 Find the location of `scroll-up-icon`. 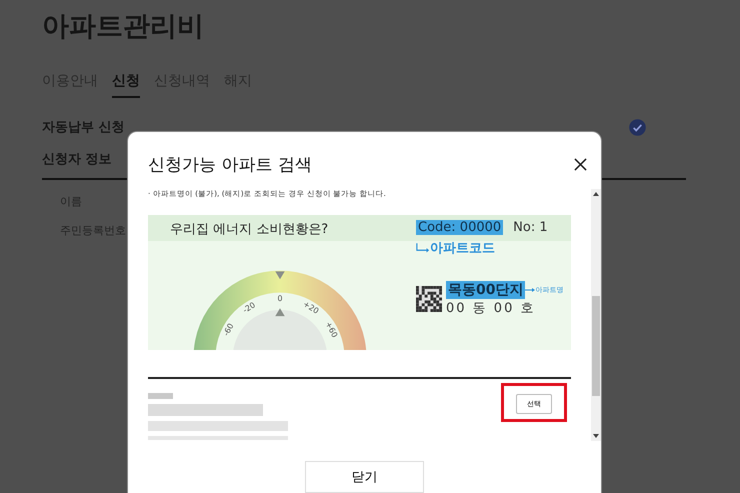

scroll-up-icon is located at coordinates (596, 194).